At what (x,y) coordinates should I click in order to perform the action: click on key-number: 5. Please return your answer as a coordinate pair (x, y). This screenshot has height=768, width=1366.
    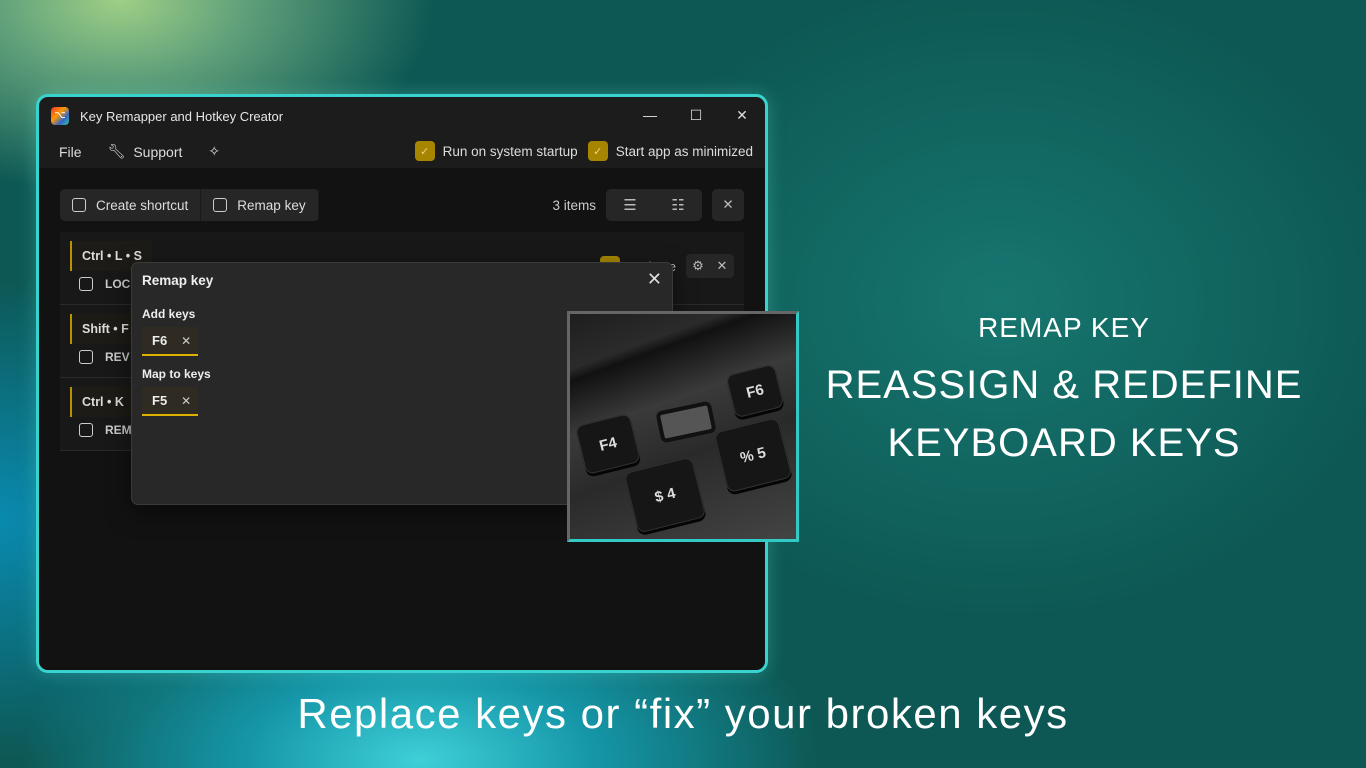
    Looking at the image, I should click on (761, 453).